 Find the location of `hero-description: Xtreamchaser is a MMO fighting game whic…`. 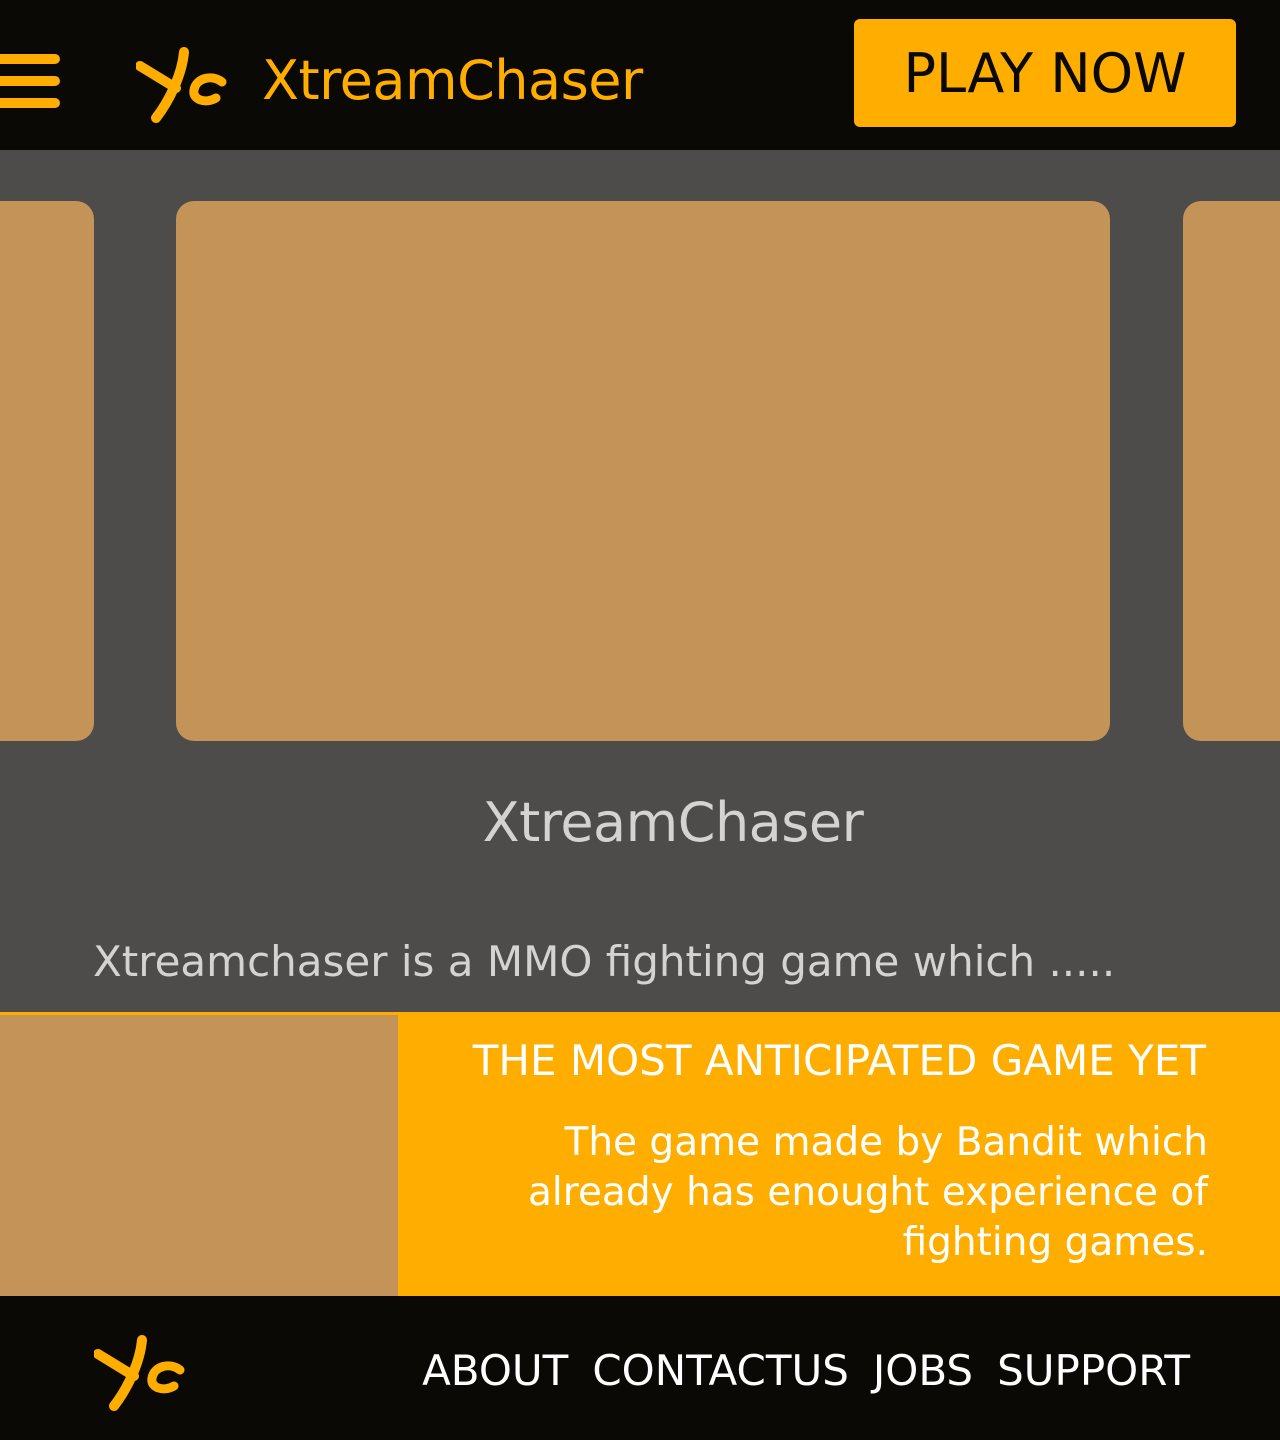

hero-description: Xtreamchaser is a MMO fighting game whic… is located at coordinates (604, 961).